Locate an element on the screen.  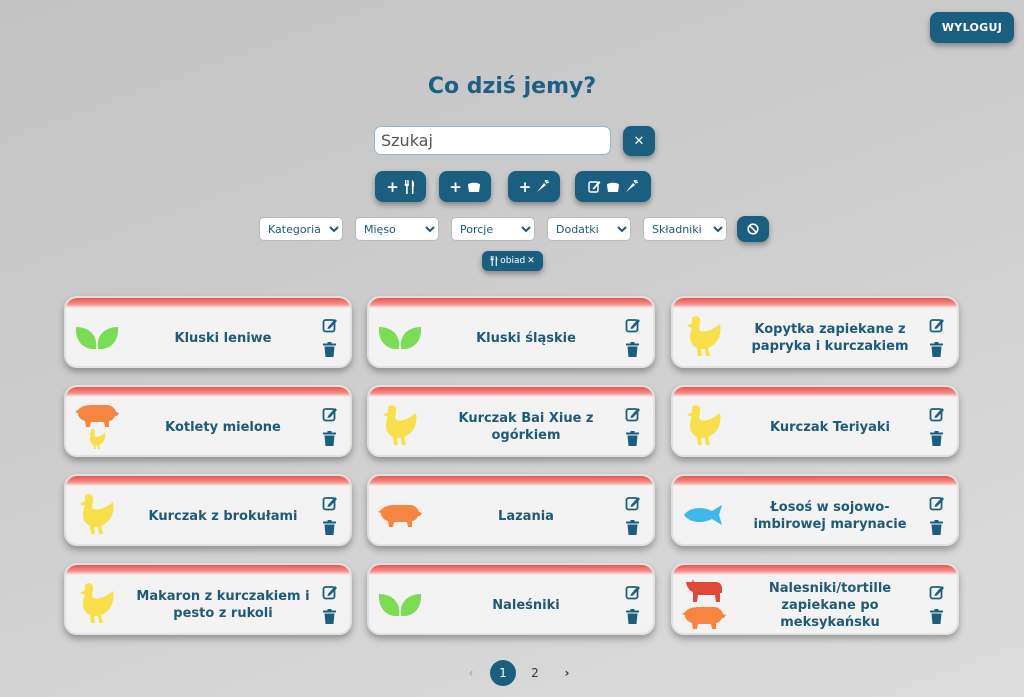
recipe-name: Kluski śląskie is located at coordinates (526, 338).